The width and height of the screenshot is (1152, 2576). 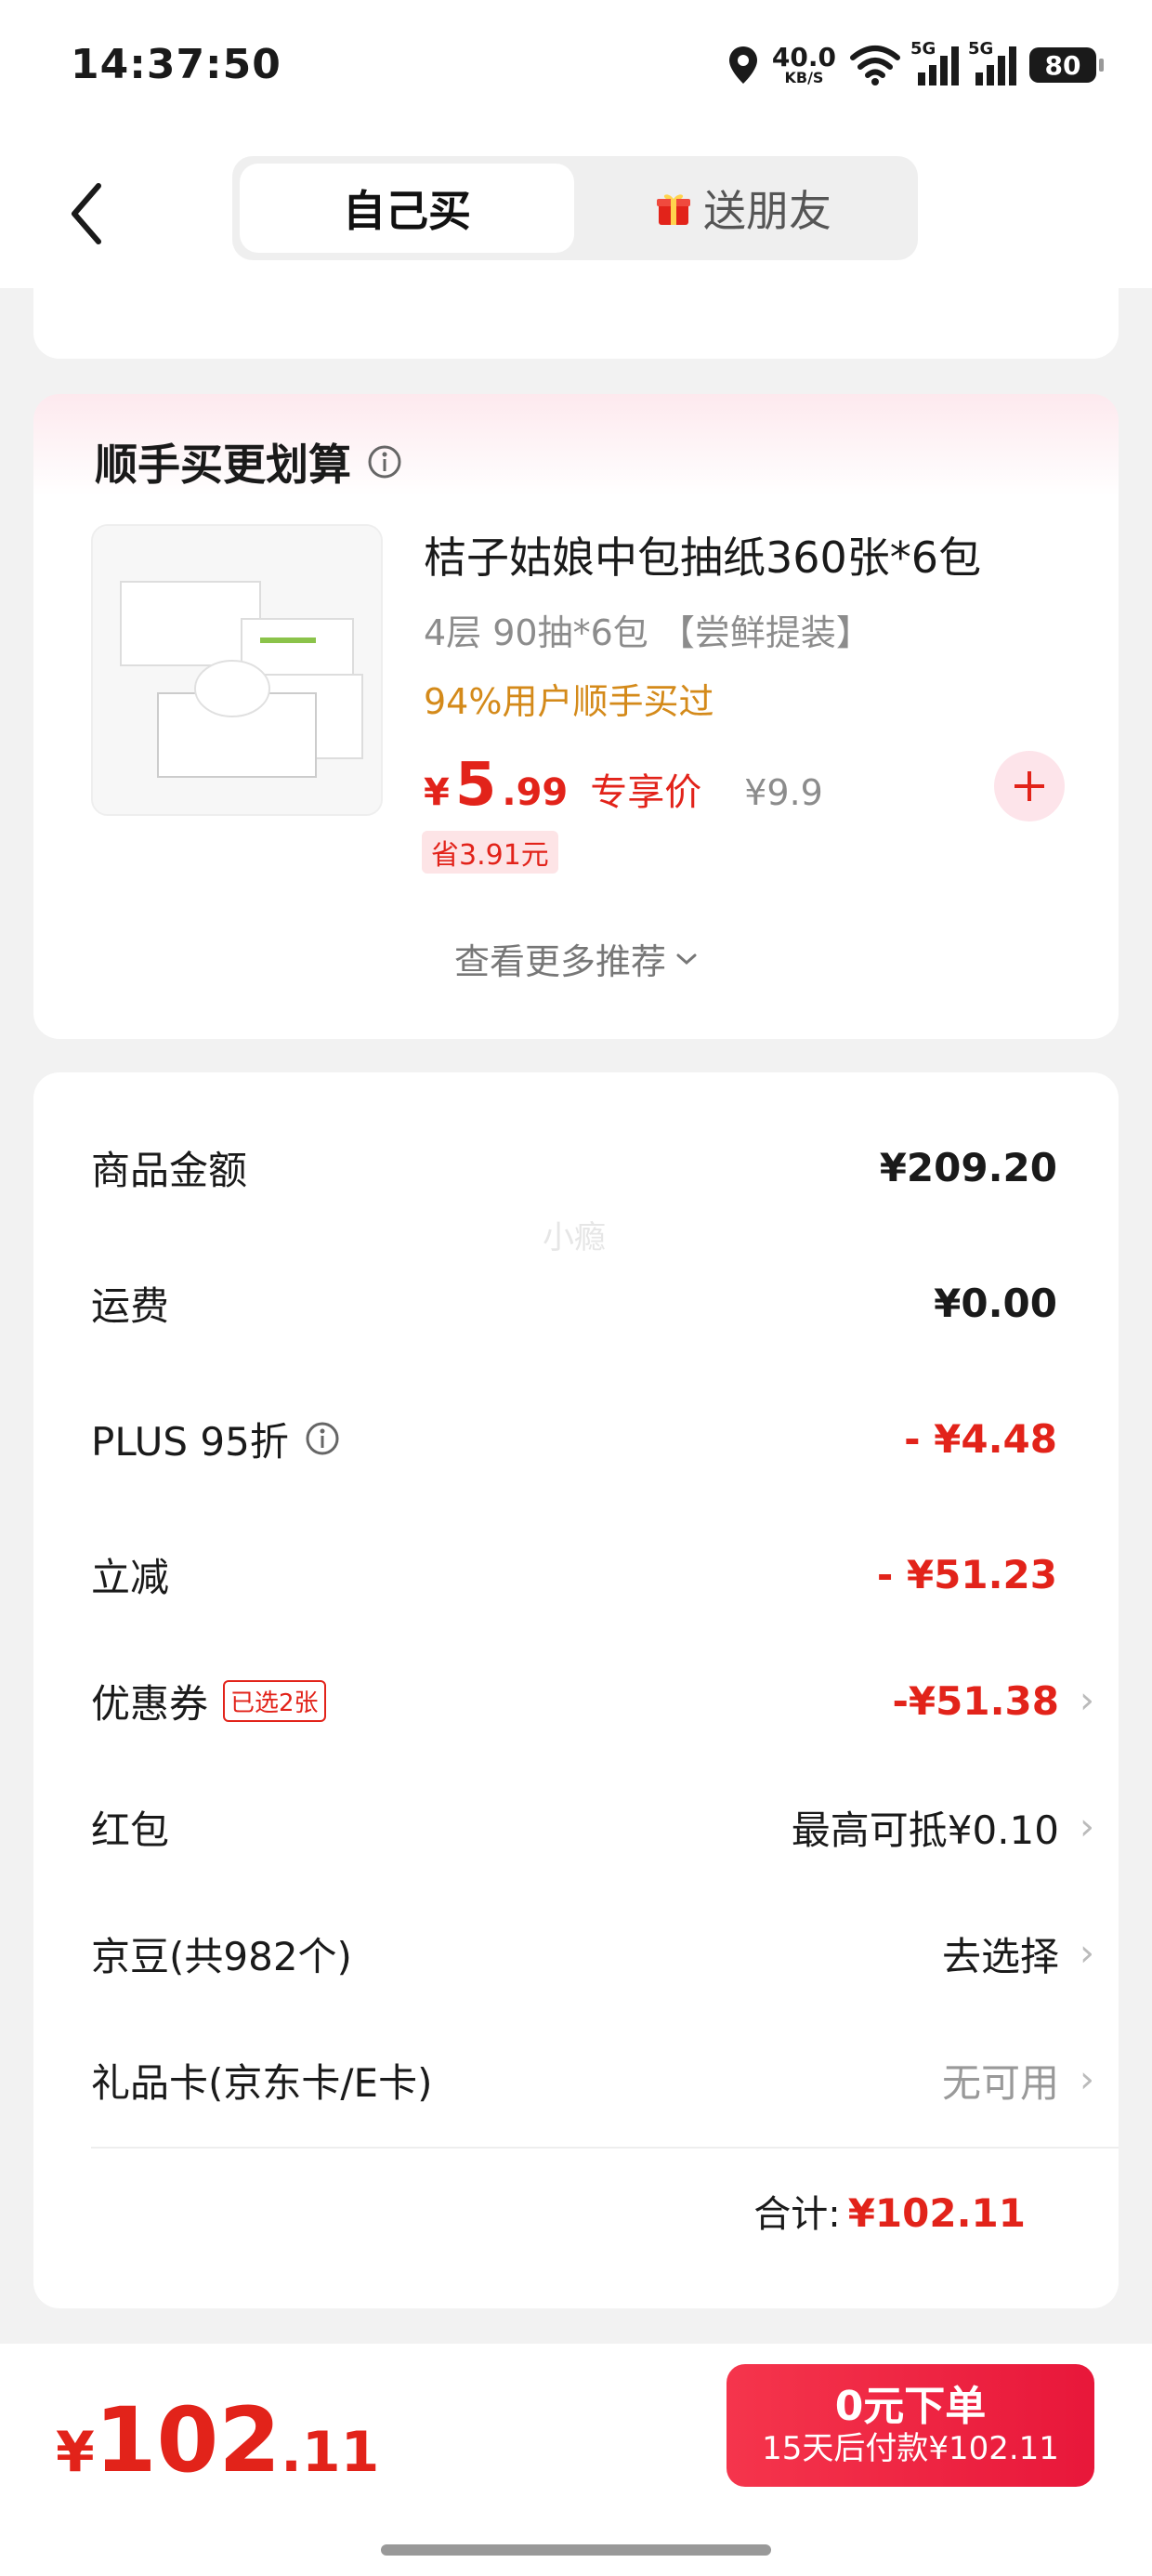 I want to click on add-to-order-button, so click(x=1029, y=786).